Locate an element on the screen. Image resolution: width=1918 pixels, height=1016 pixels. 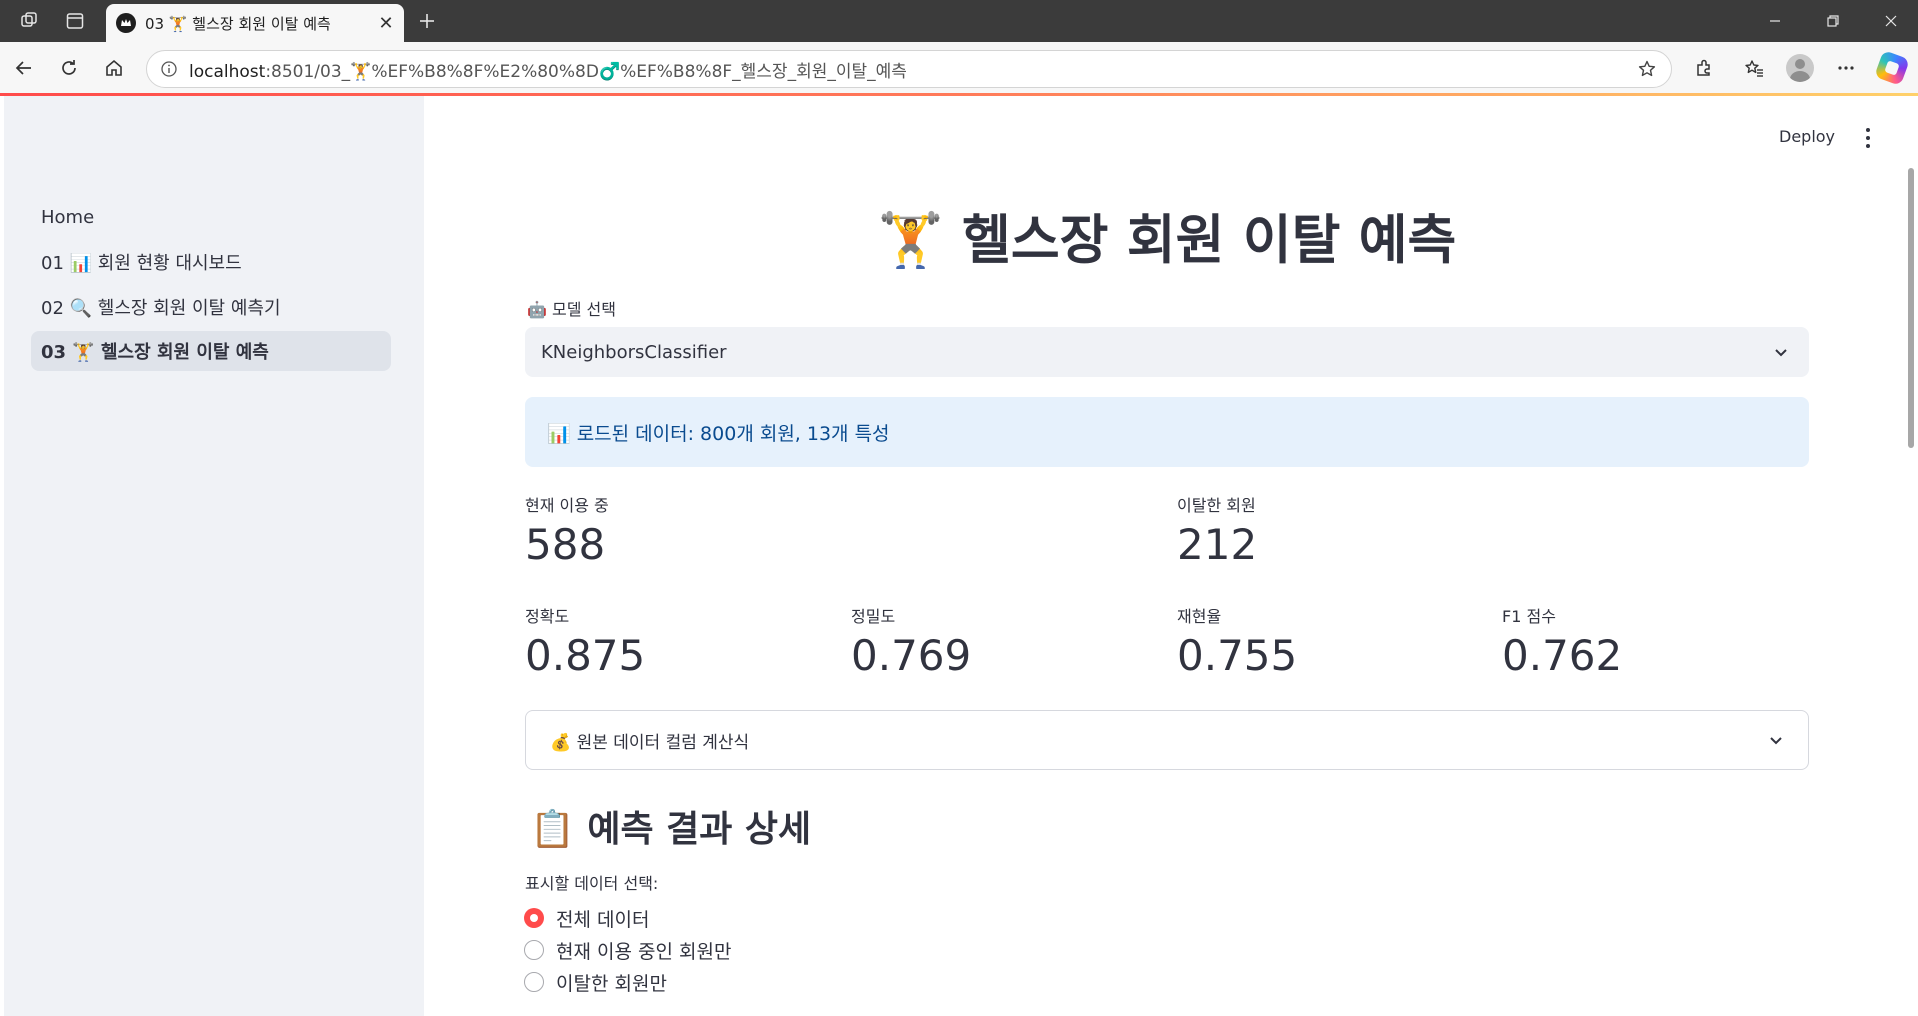
browser-tabstrip: 03 🏋️ 헬스장 회원 이탈 예측 ✕ is located at coordinates (959, 21).